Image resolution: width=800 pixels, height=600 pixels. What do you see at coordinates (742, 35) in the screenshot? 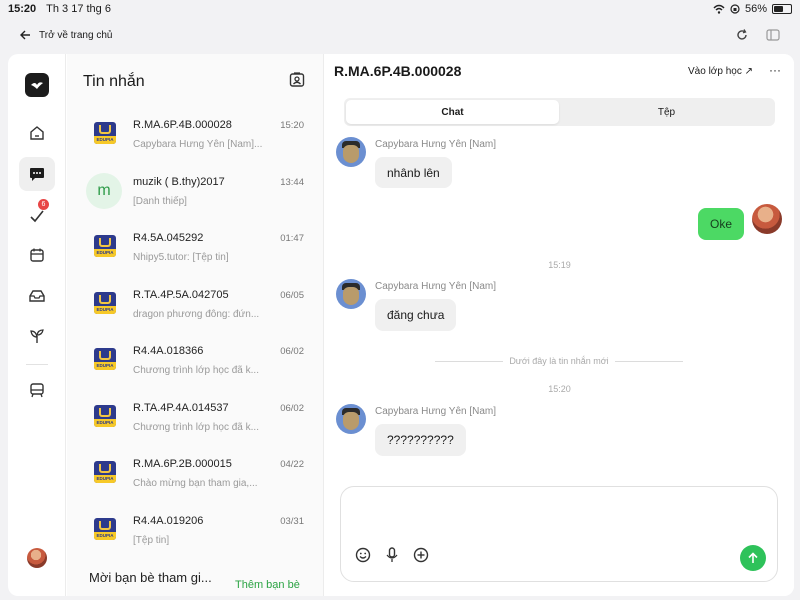
I see `refresh-icon` at bounding box center [742, 35].